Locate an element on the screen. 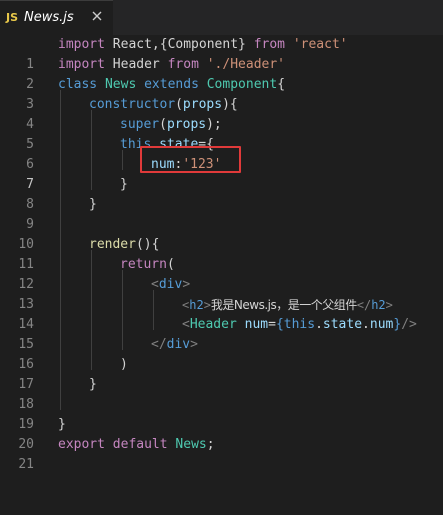  code-line: 21 export default News; is located at coordinates (221, 453).